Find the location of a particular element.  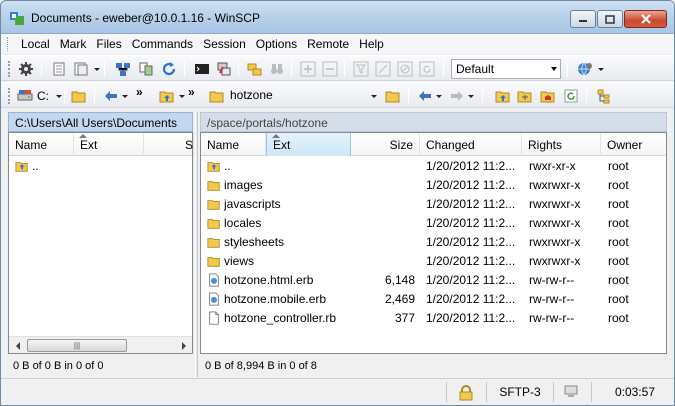

filter-button is located at coordinates (361, 69).